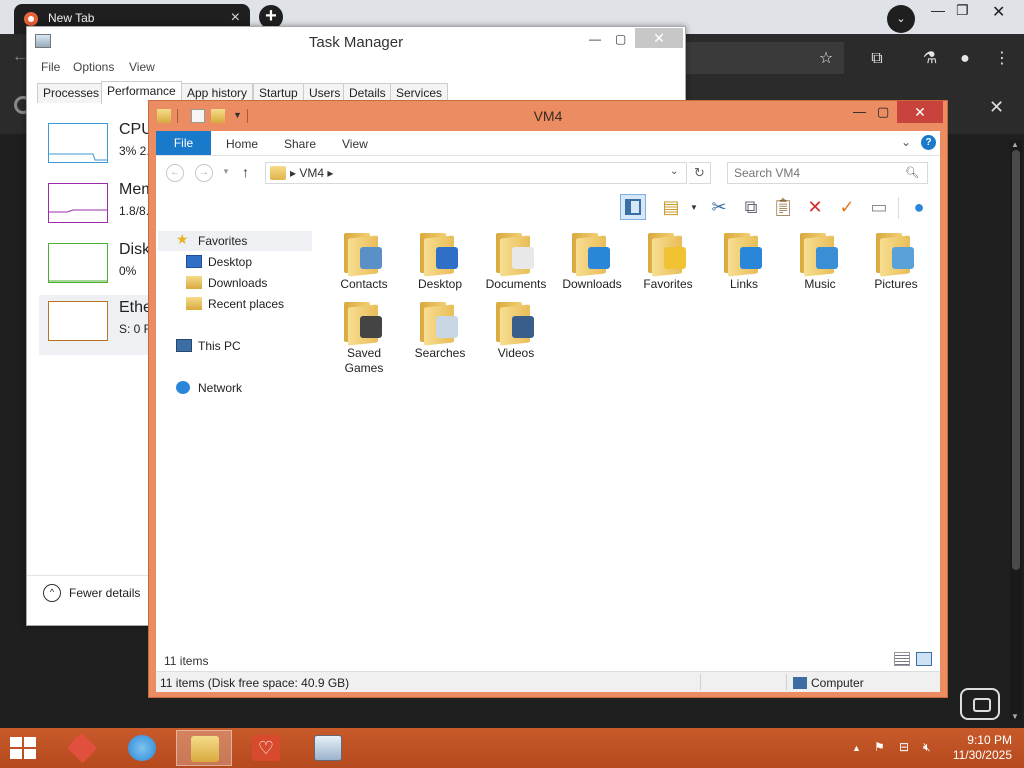  Describe the element at coordinates (1016, 360) in the screenshot. I see `scroll-thumb` at that location.